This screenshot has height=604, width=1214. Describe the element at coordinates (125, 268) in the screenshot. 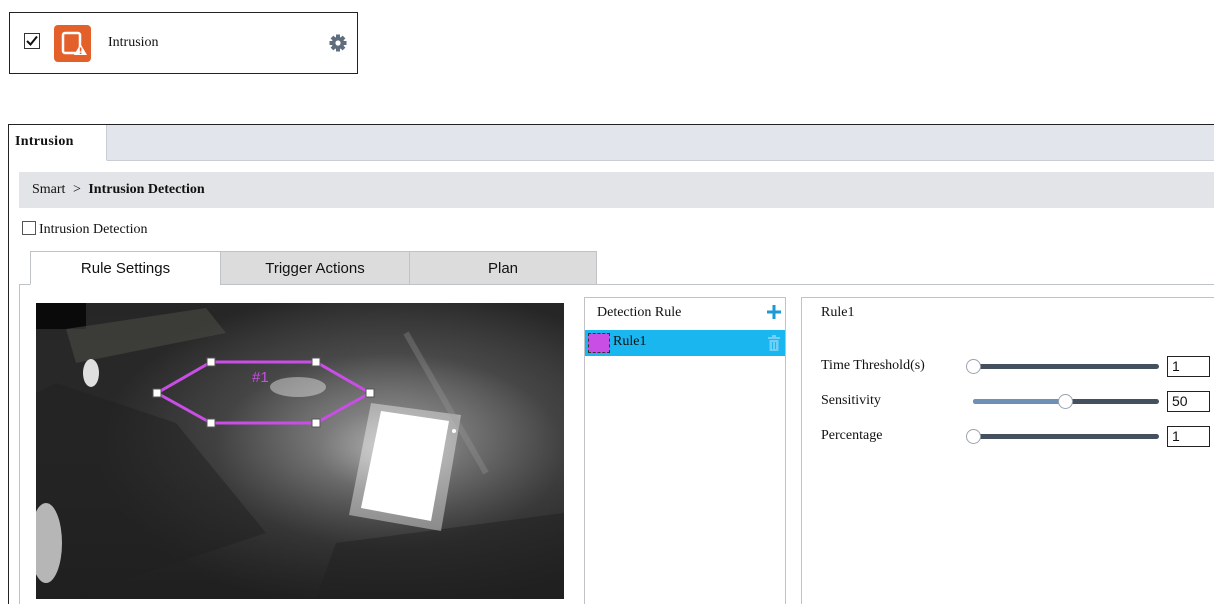

I see `tab-rule-settings: Rule Settings` at that location.